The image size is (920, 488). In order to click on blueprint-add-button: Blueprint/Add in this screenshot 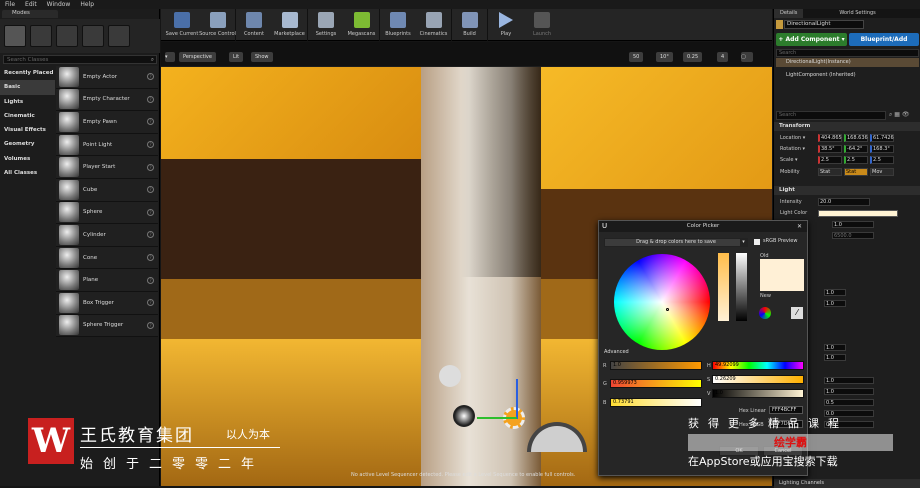, I will do `click(884, 39)`.